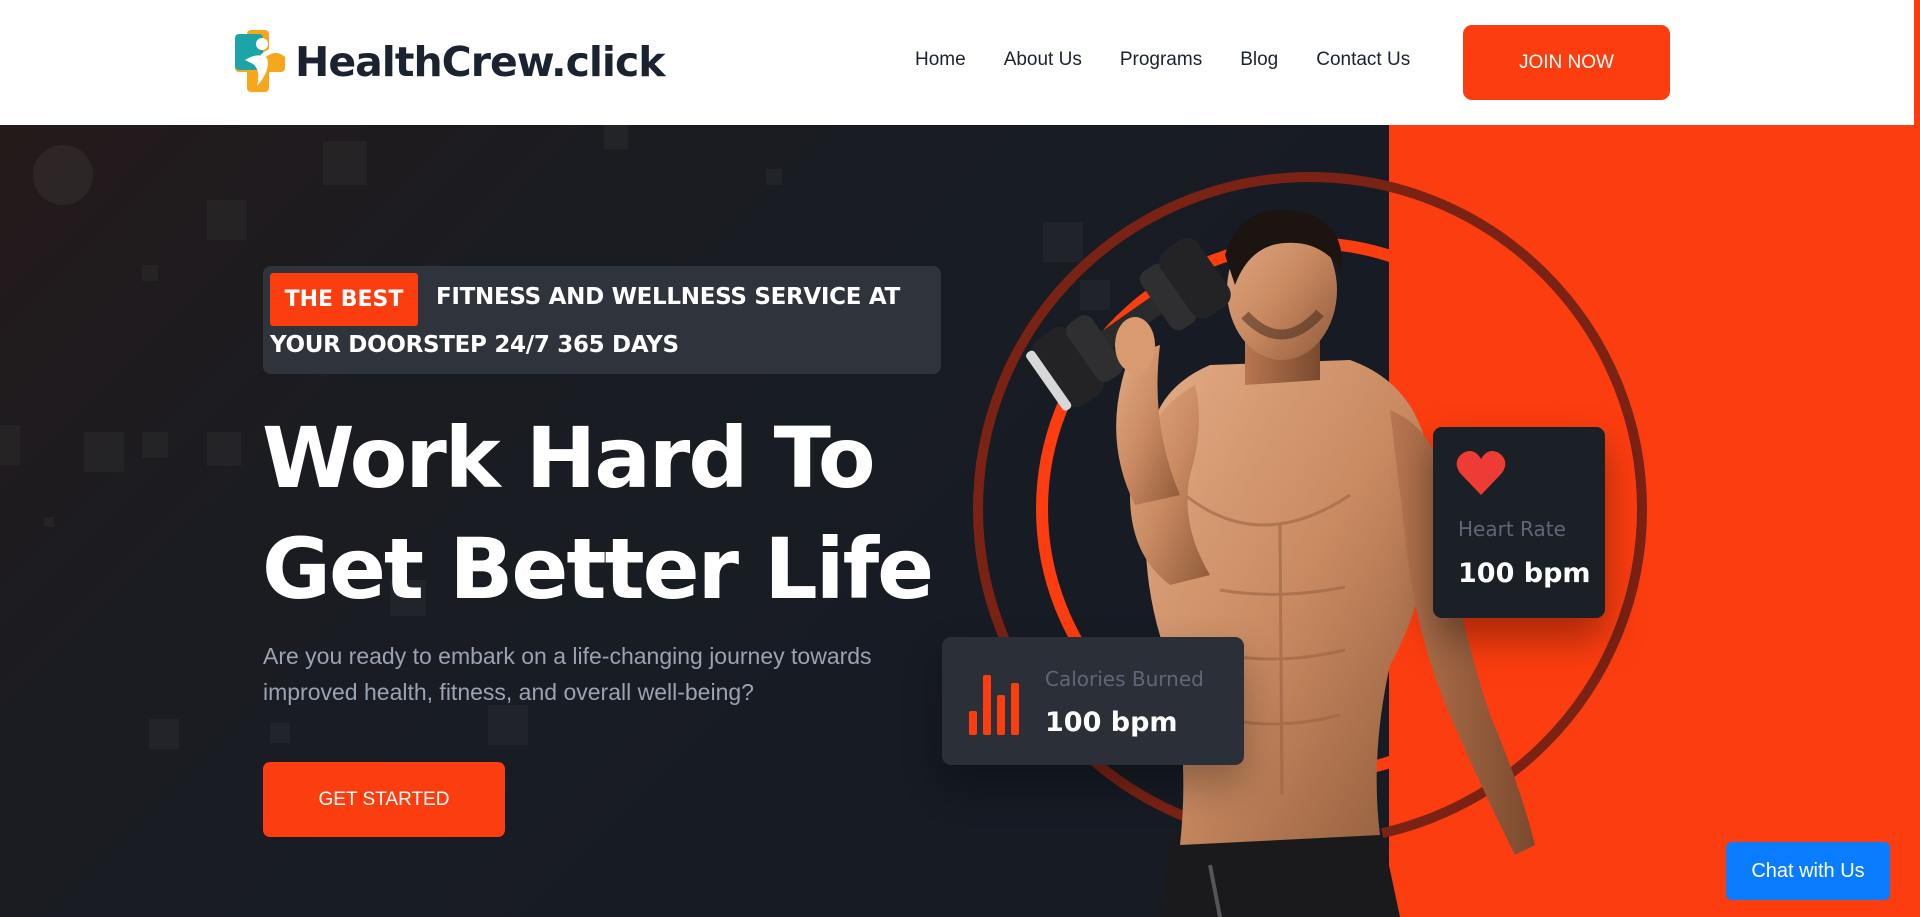  I want to click on nav-about-us: About Us, so click(1043, 60).